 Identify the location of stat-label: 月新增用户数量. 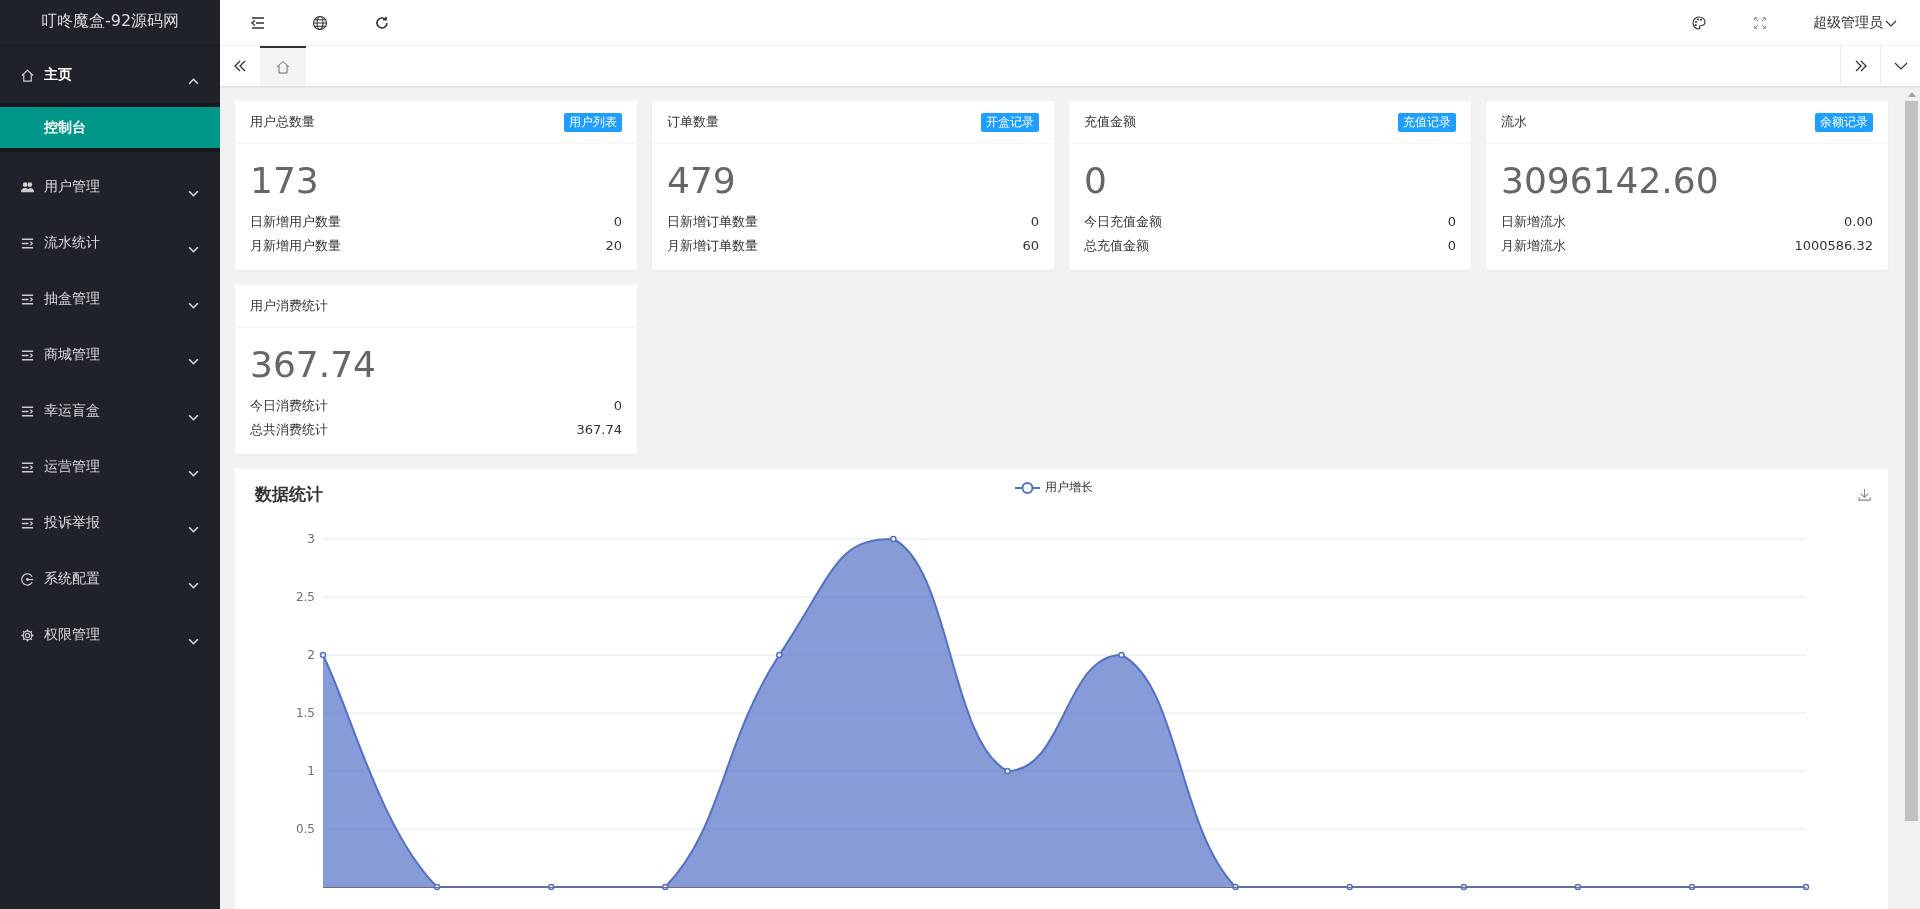
(295, 246).